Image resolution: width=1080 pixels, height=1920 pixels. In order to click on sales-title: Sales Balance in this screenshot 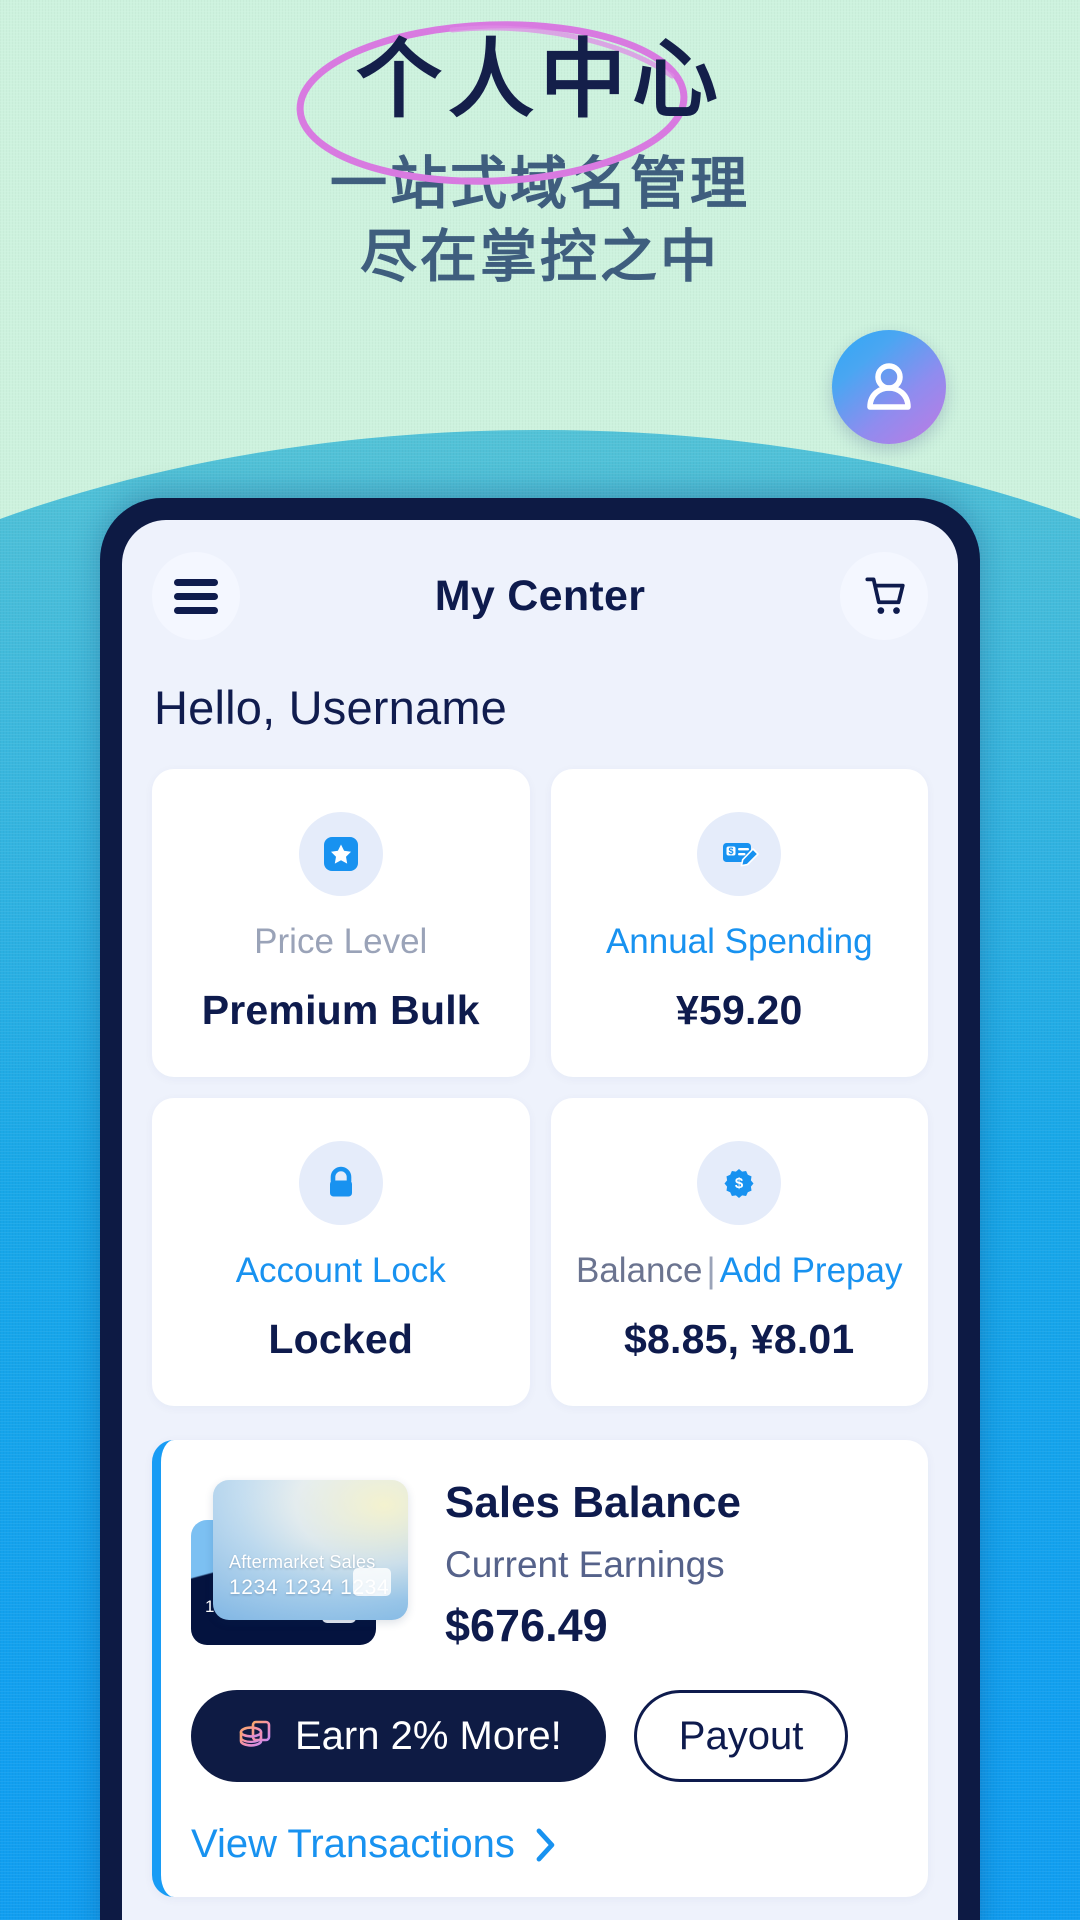, I will do `click(593, 1502)`.